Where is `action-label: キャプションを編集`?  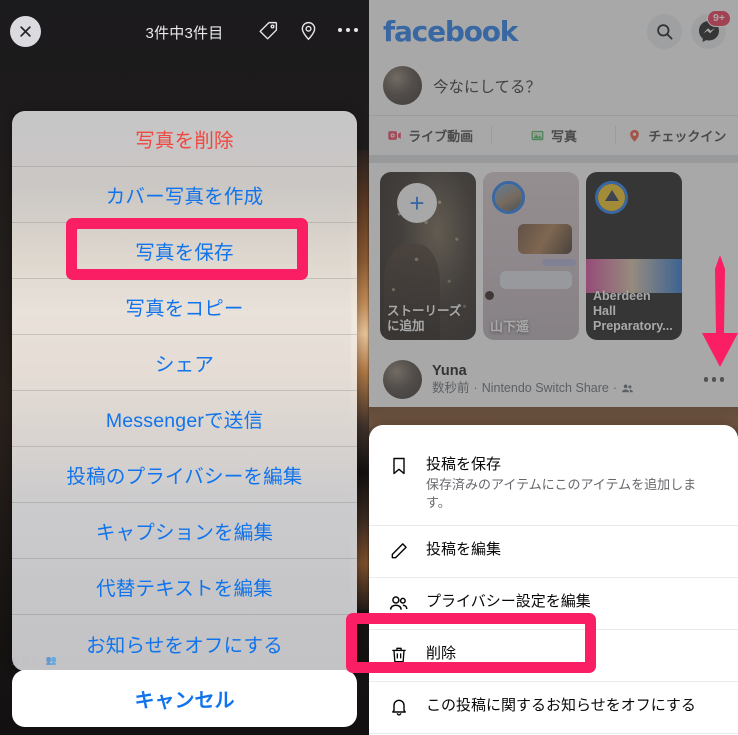 action-label: キャプションを編集 is located at coordinates (184, 533).